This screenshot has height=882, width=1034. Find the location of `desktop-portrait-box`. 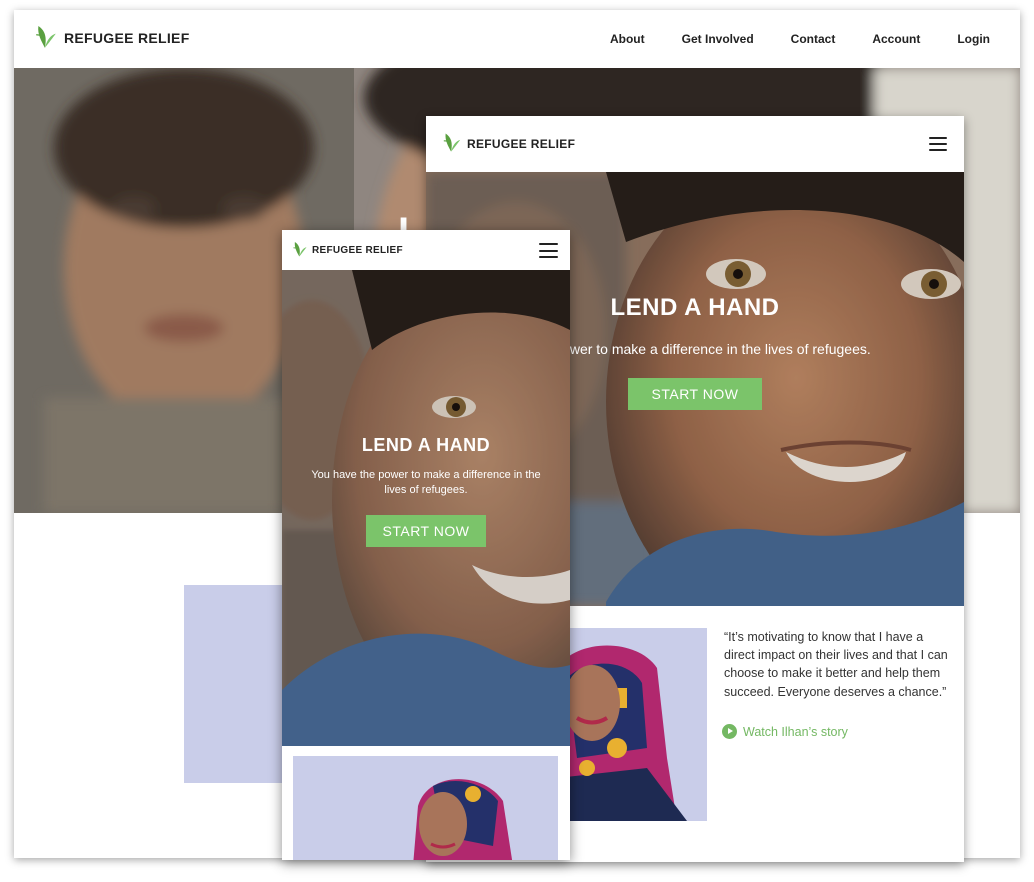

desktop-portrait-box is located at coordinates (239, 684).